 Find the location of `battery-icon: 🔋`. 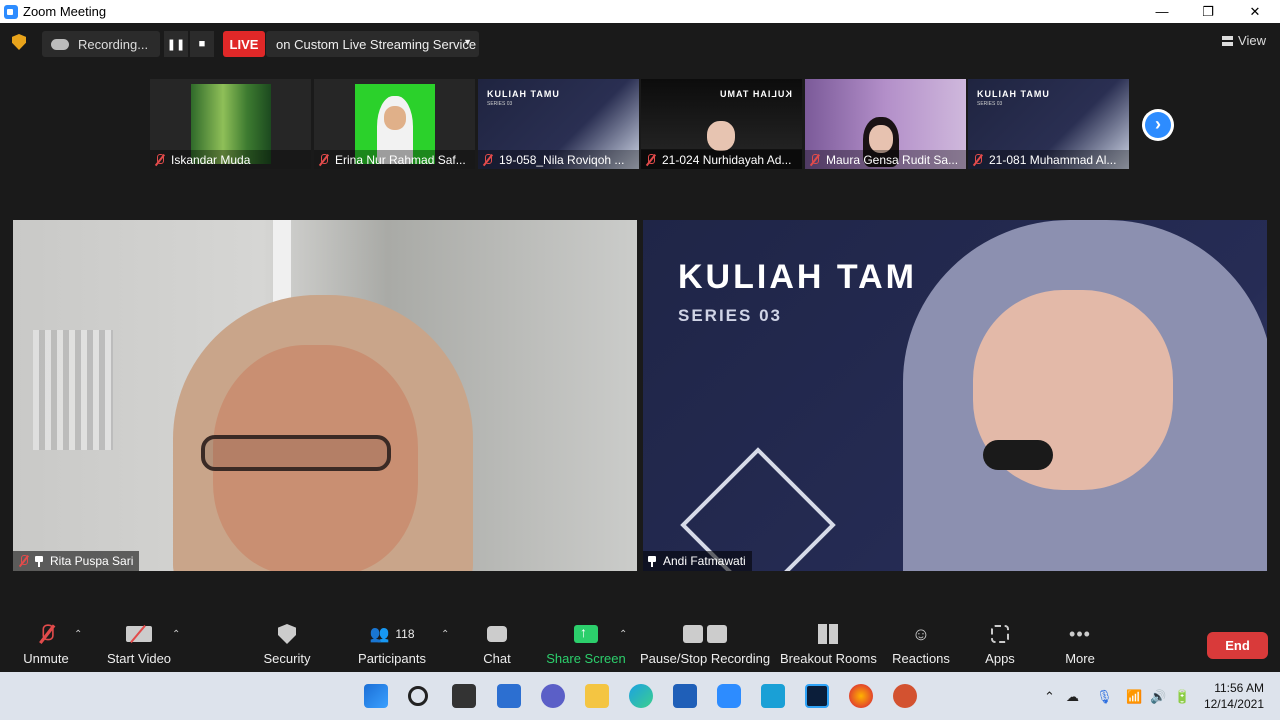

battery-icon: 🔋 is located at coordinates (1182, 697).